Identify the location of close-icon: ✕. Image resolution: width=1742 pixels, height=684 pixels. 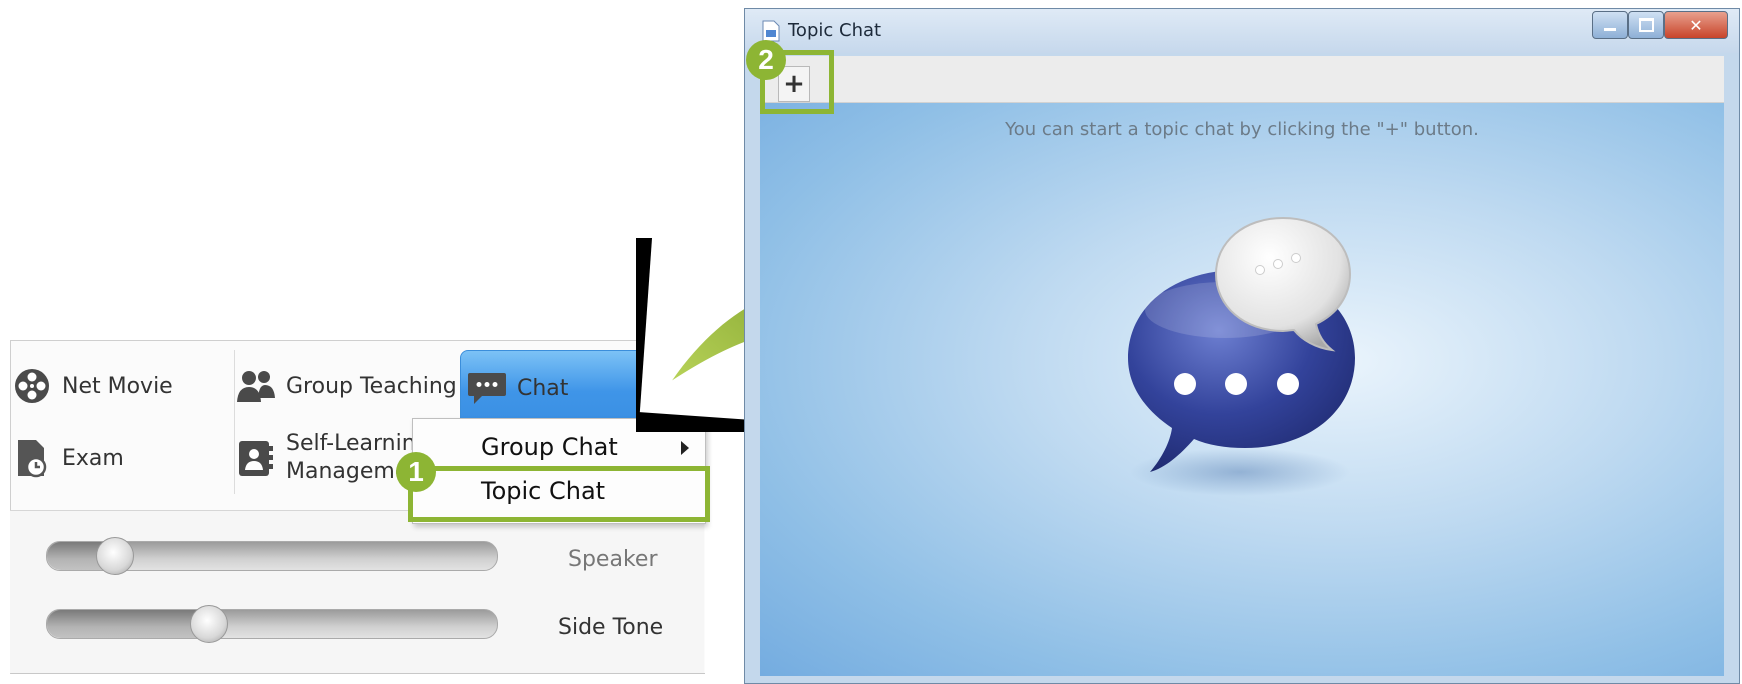
(1696, 25).